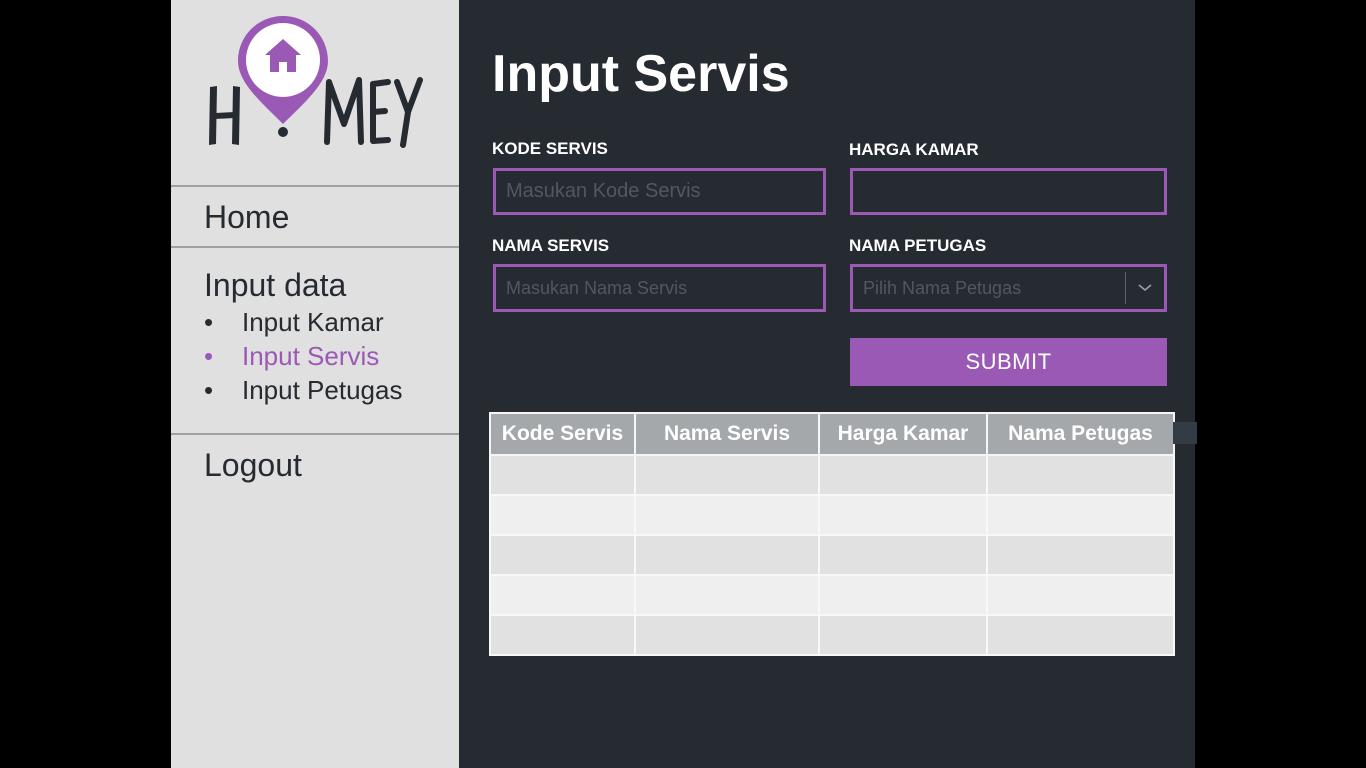 The width and height of the screenshot is (1366, 768). What do you see at coordinates (316, 82) in the screenshot?
I see `homey-logo` at bounding box center [316, 82].